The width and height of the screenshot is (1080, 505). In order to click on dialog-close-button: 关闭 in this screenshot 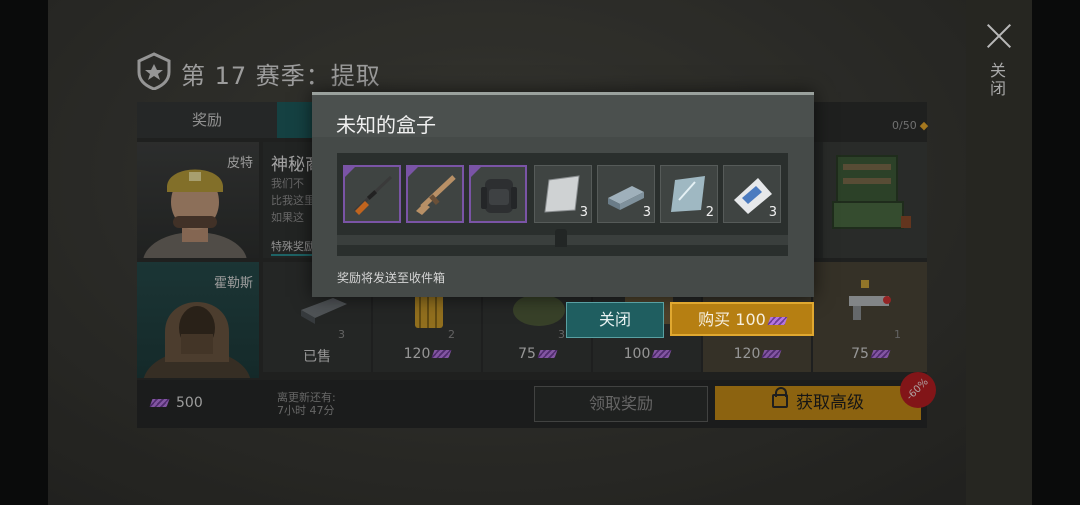, I will do `click(615, 320)`.